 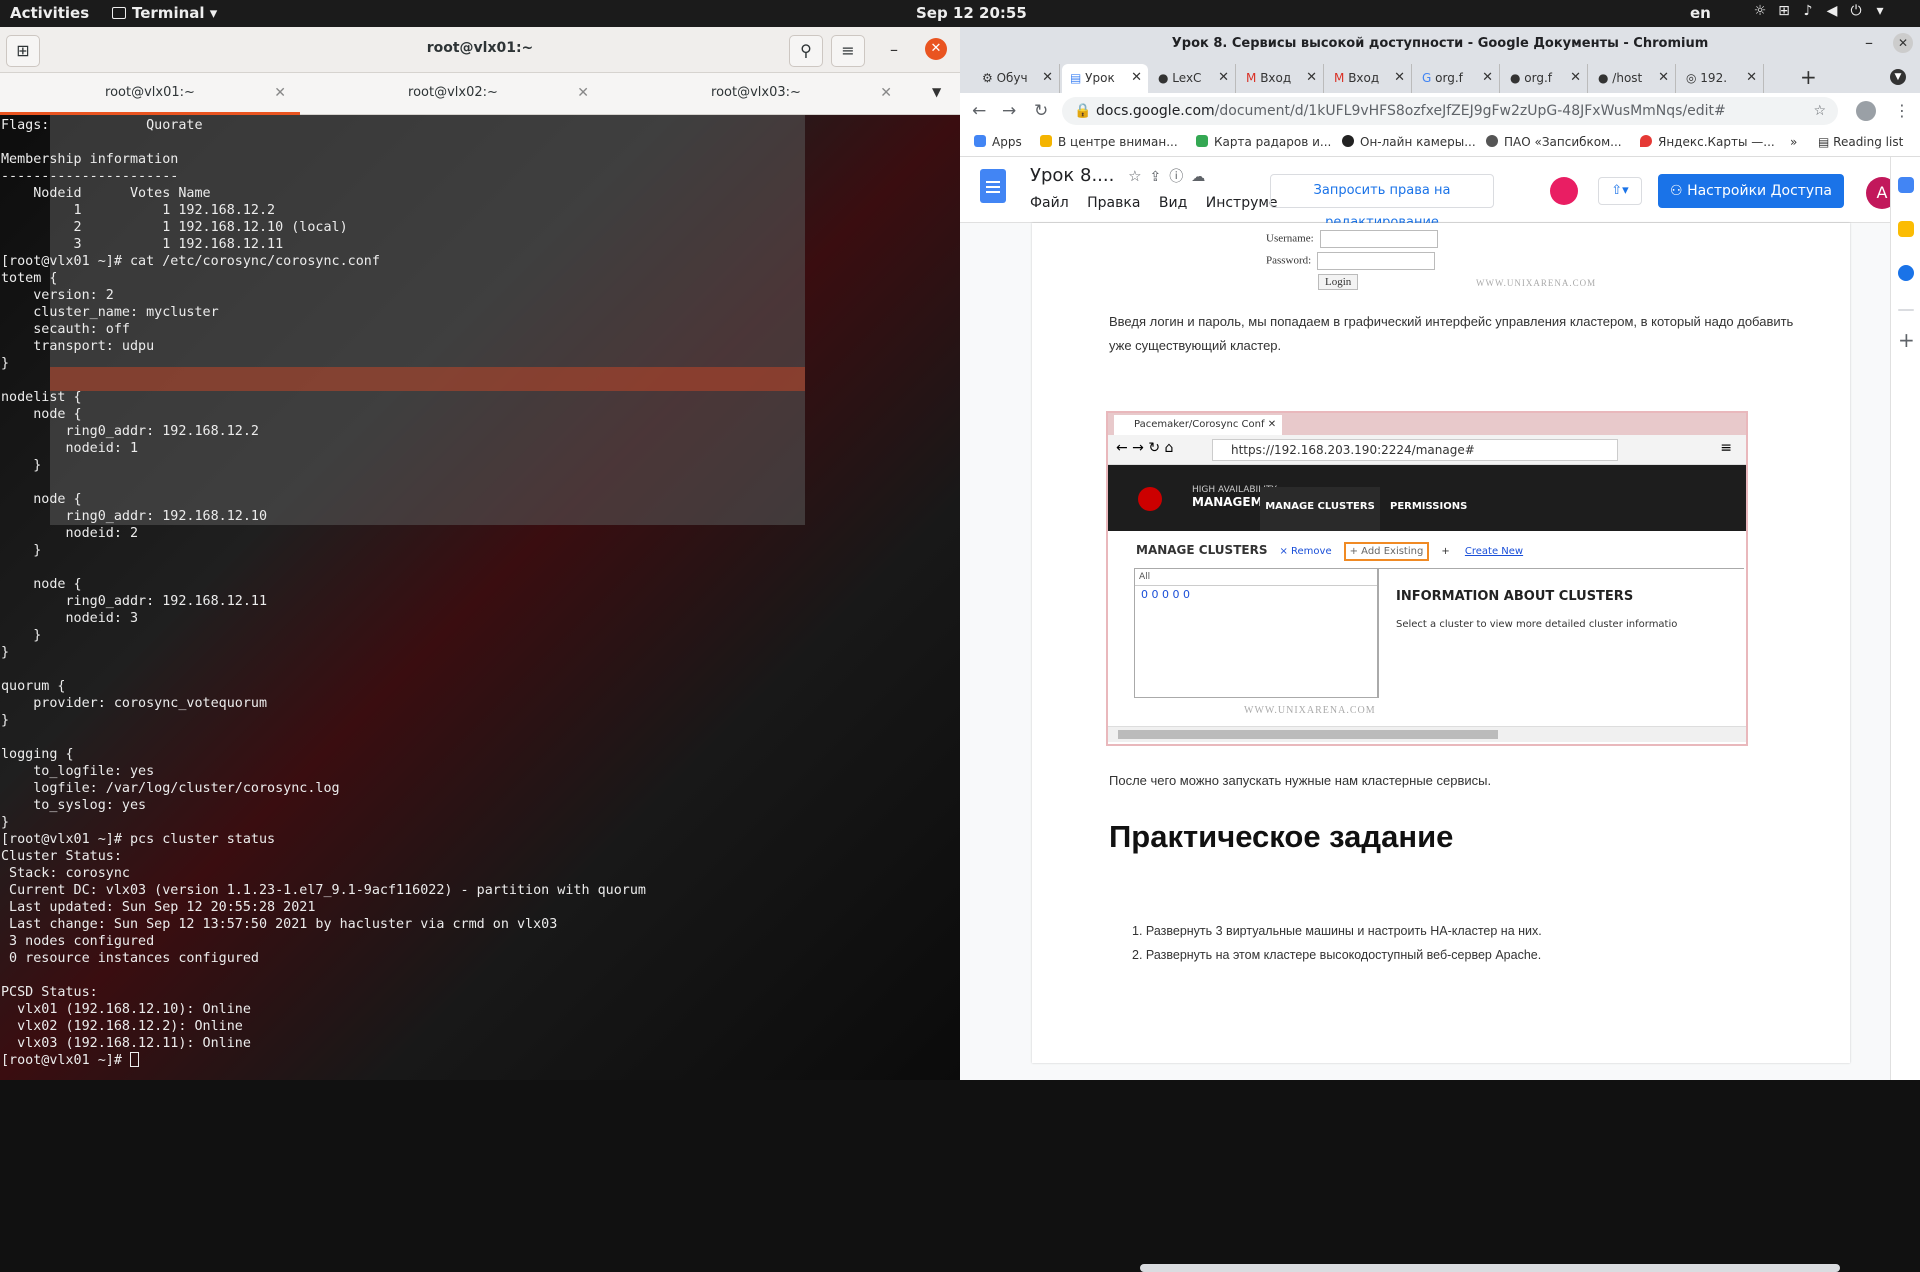 I want to click on tab-label: LexC, so click(x=1187, y=78).